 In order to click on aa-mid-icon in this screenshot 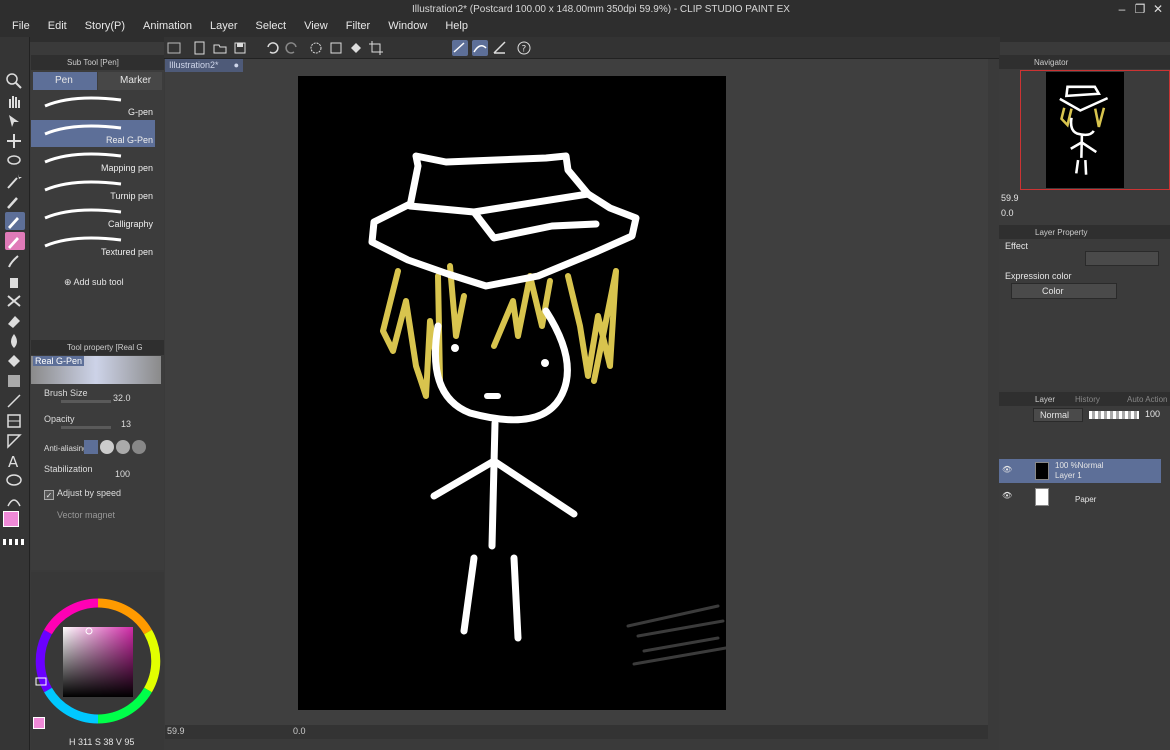, I will do `click(123, 447)`.